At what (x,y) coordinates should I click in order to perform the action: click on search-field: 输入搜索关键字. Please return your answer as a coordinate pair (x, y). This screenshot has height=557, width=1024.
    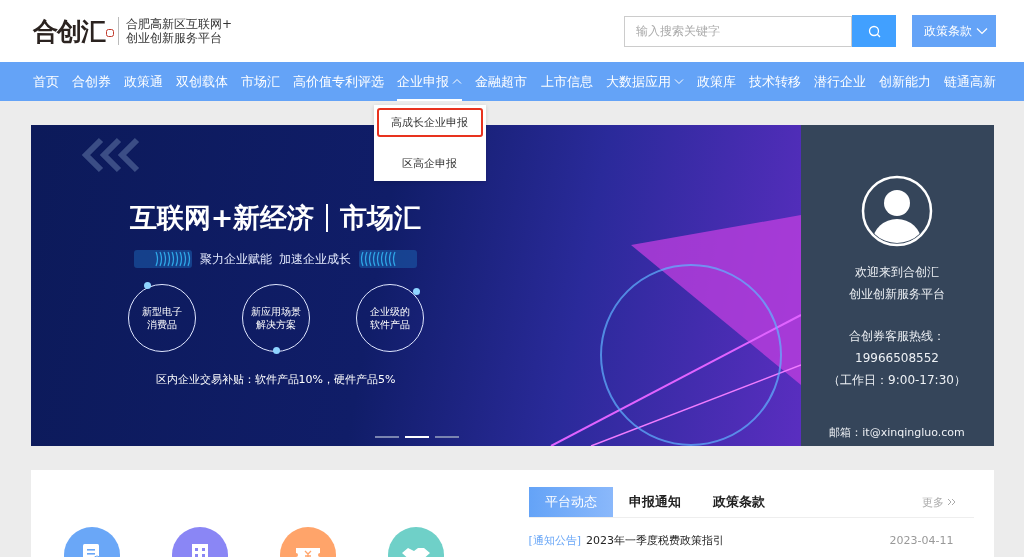
    Looking at the image, I should click on (738, 31).